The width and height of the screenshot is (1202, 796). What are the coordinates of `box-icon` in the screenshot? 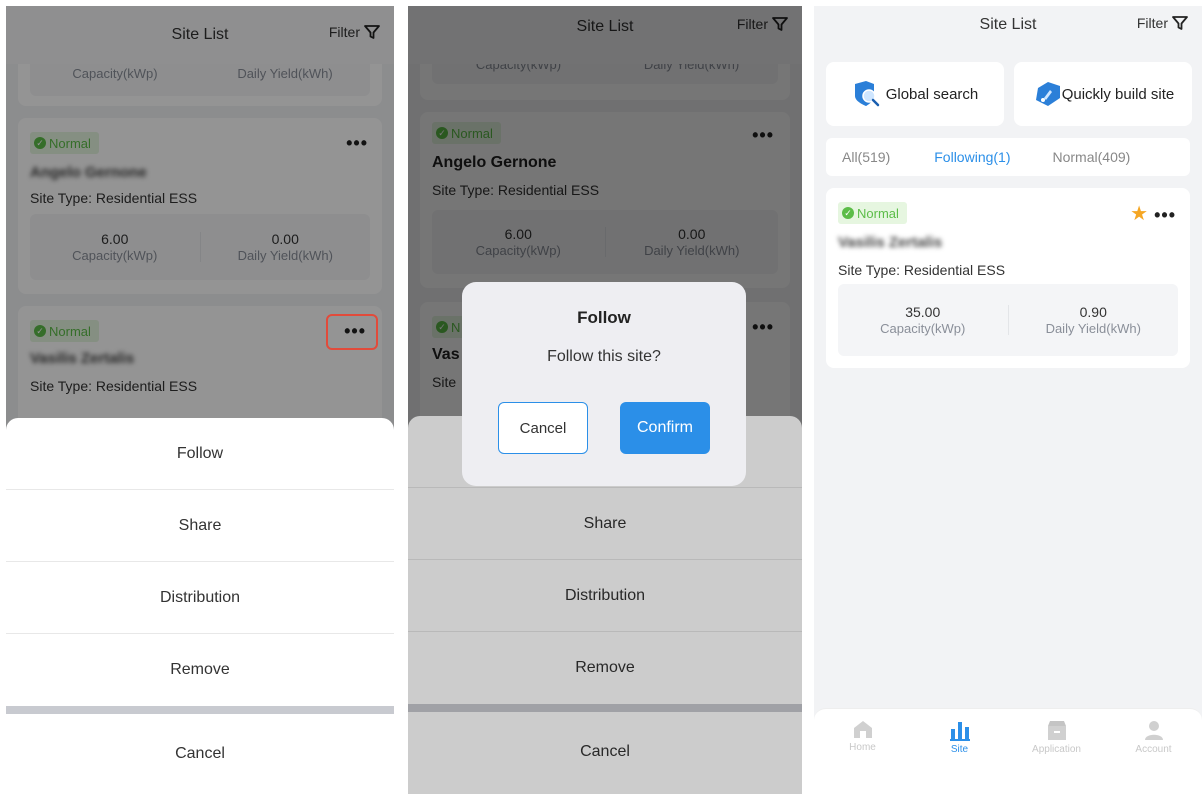 It's located at (1056, 730).